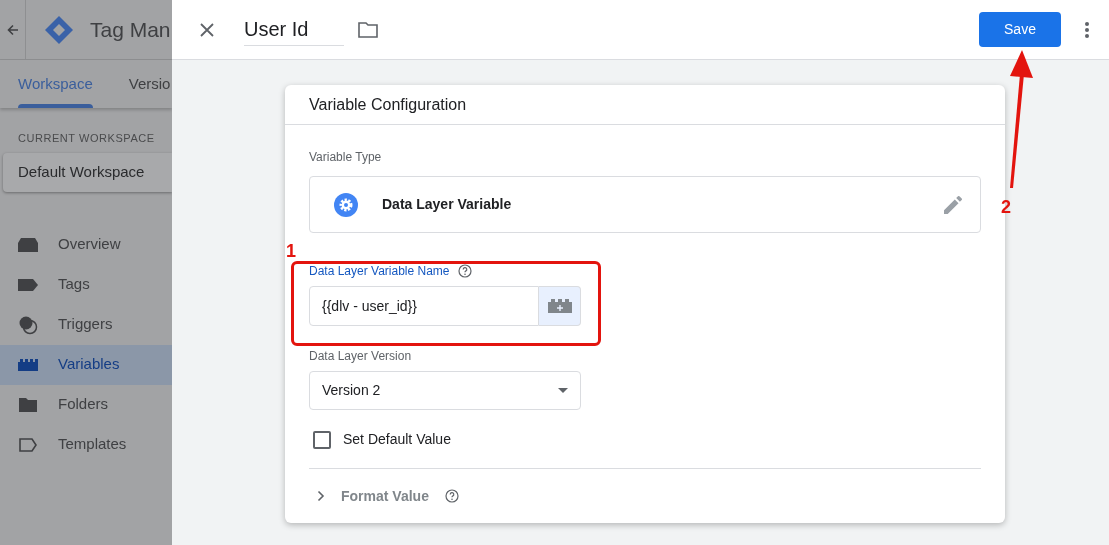  What do you see at coordinates (361, 356) in the screenshot?
I see `field-label: Data Layer Version` at bounding box center [361, 356].